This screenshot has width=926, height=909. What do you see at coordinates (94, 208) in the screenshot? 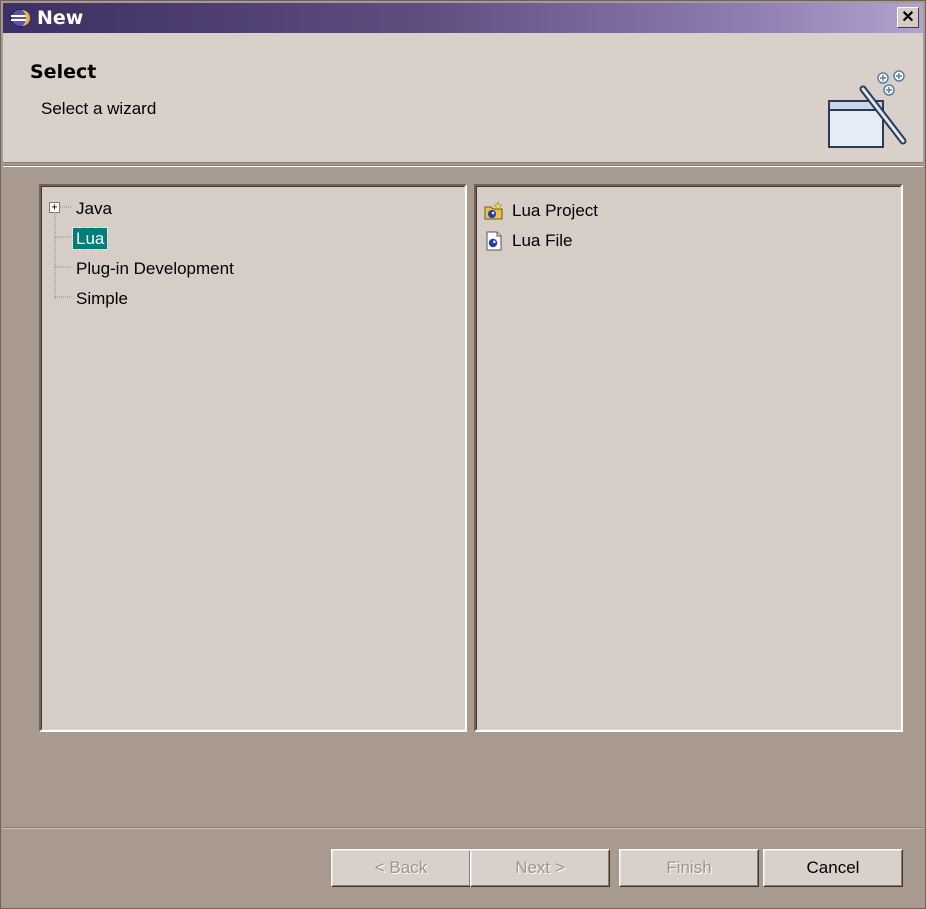
I see `tree-item-label: Java` at bounding box center [94, 208].